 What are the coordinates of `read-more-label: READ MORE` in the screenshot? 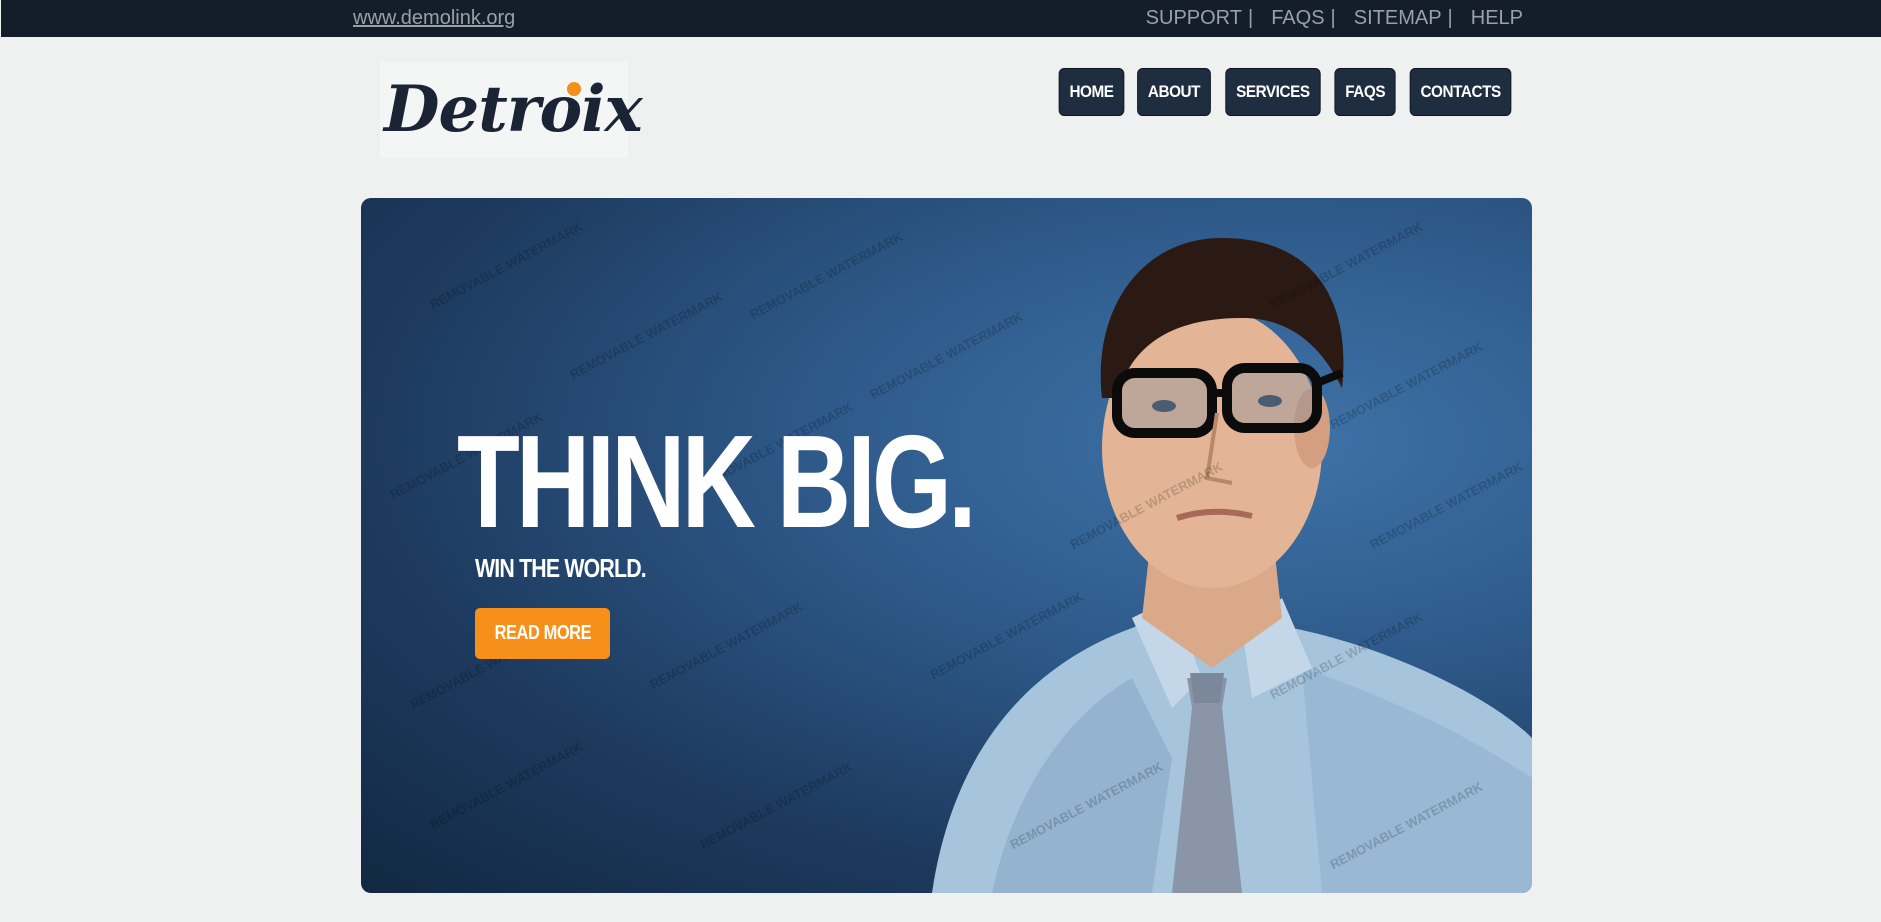 It's located at (542, 633).